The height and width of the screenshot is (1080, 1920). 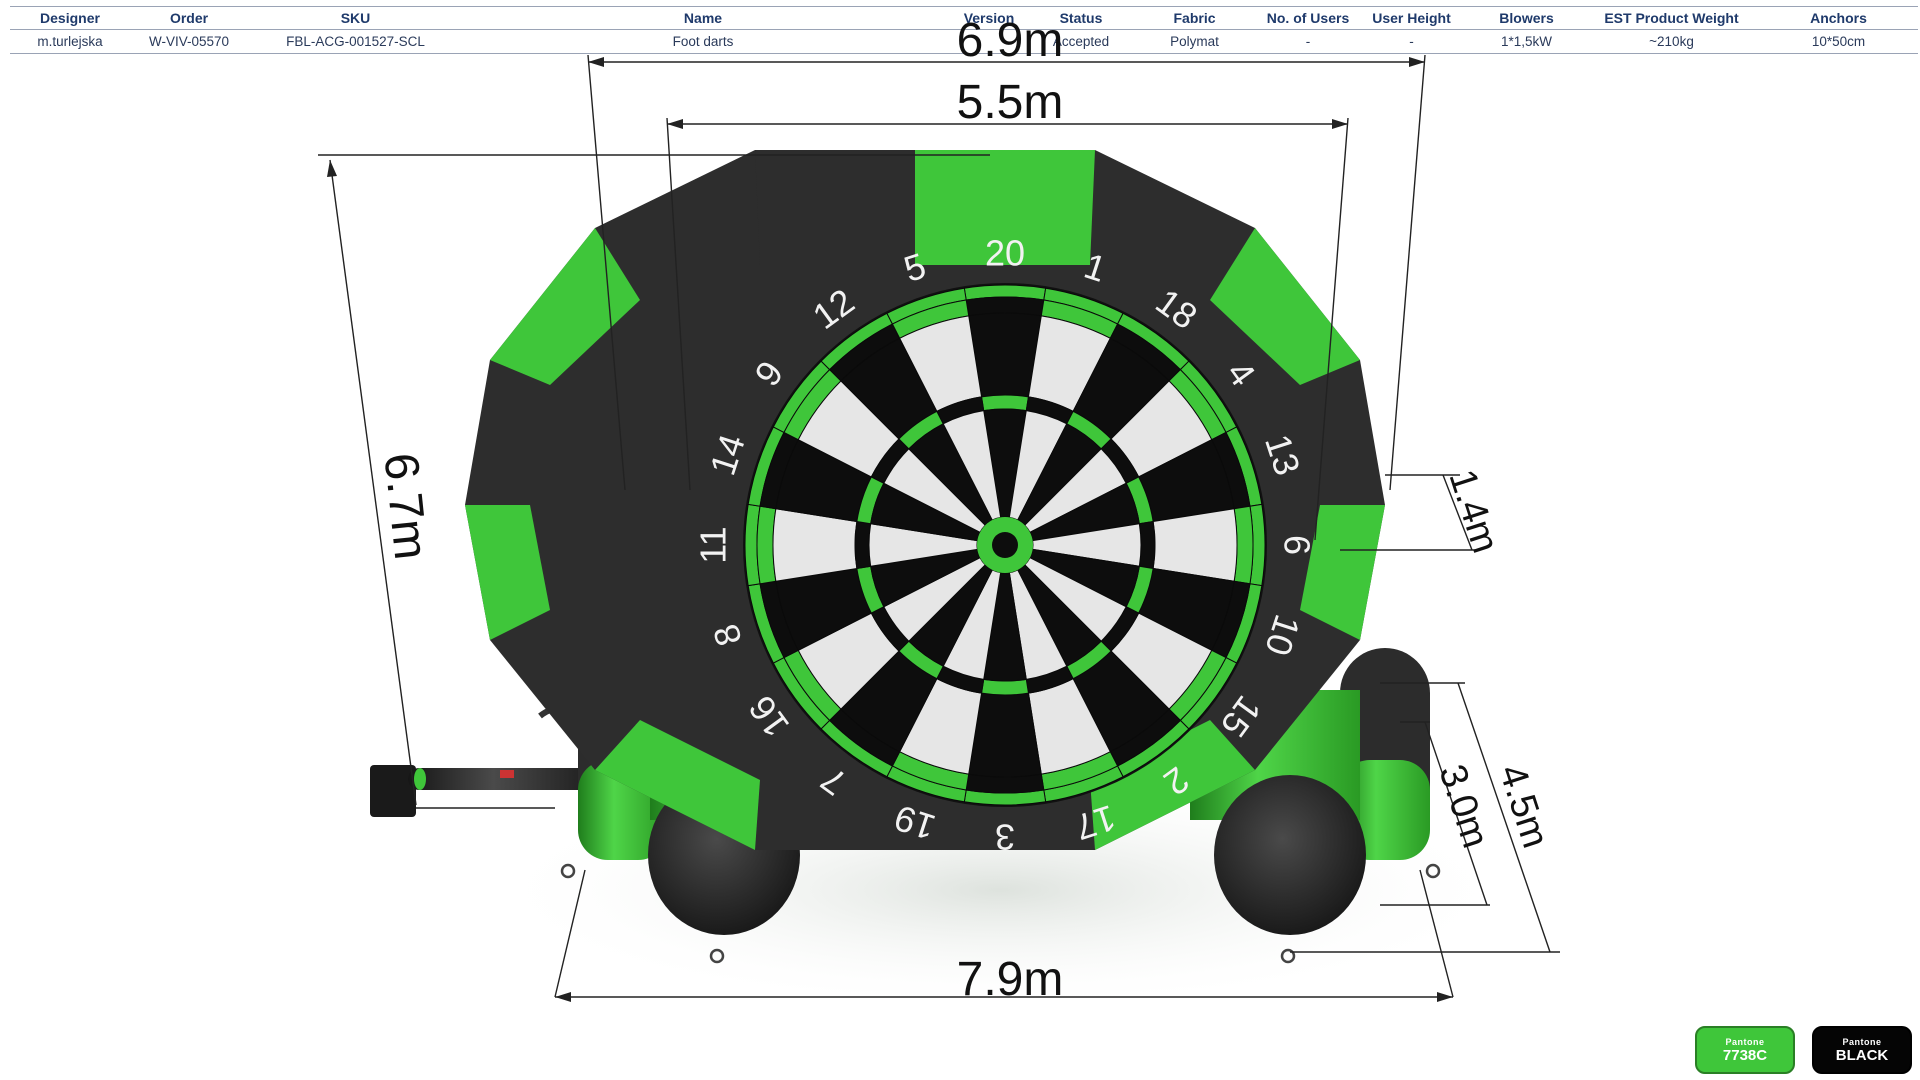 I want to click on pantone-green-brand: Pantone, so click(x=1745, y=1041).